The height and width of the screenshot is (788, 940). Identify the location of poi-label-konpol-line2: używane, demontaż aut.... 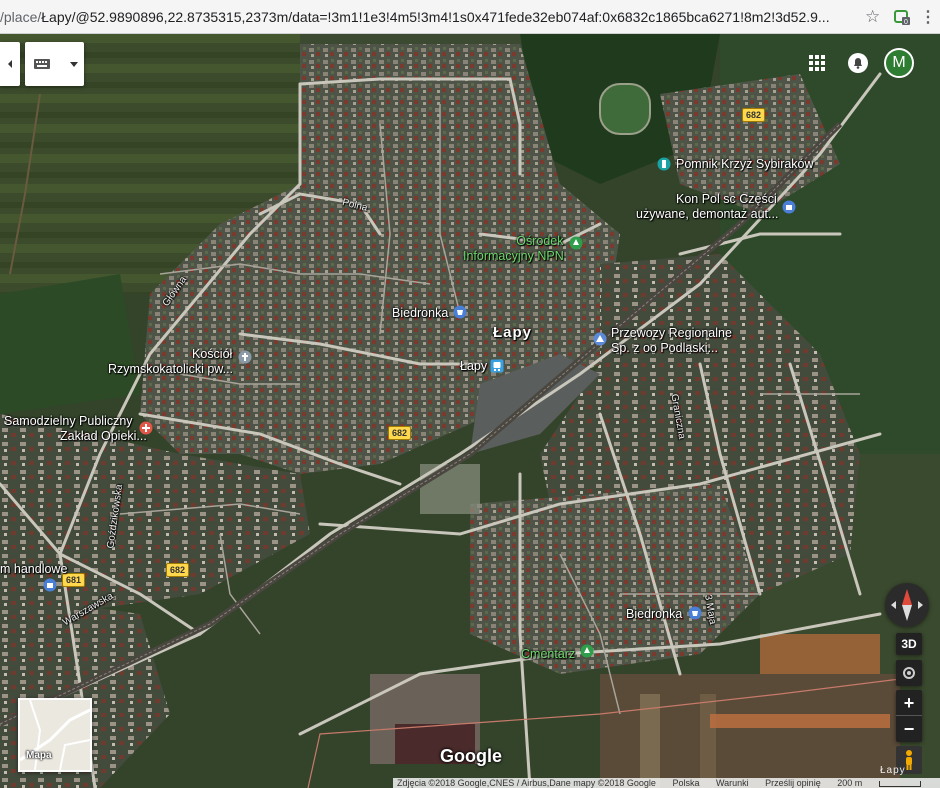
(707, 214).